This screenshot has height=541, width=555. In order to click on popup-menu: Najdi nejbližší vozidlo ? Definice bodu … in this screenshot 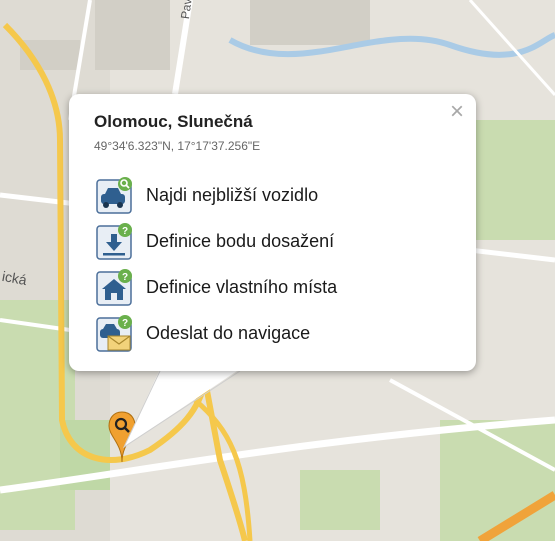, I will do `click(216, 264)`.